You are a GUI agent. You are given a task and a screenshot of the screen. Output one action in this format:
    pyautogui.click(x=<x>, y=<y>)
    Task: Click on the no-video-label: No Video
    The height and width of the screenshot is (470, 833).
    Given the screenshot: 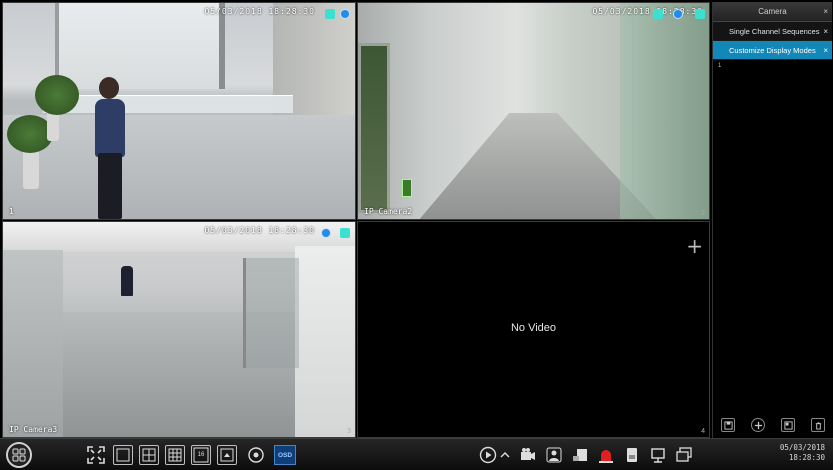 What is the action you would take?
    pyautogui.click(x=533, y=328)
    